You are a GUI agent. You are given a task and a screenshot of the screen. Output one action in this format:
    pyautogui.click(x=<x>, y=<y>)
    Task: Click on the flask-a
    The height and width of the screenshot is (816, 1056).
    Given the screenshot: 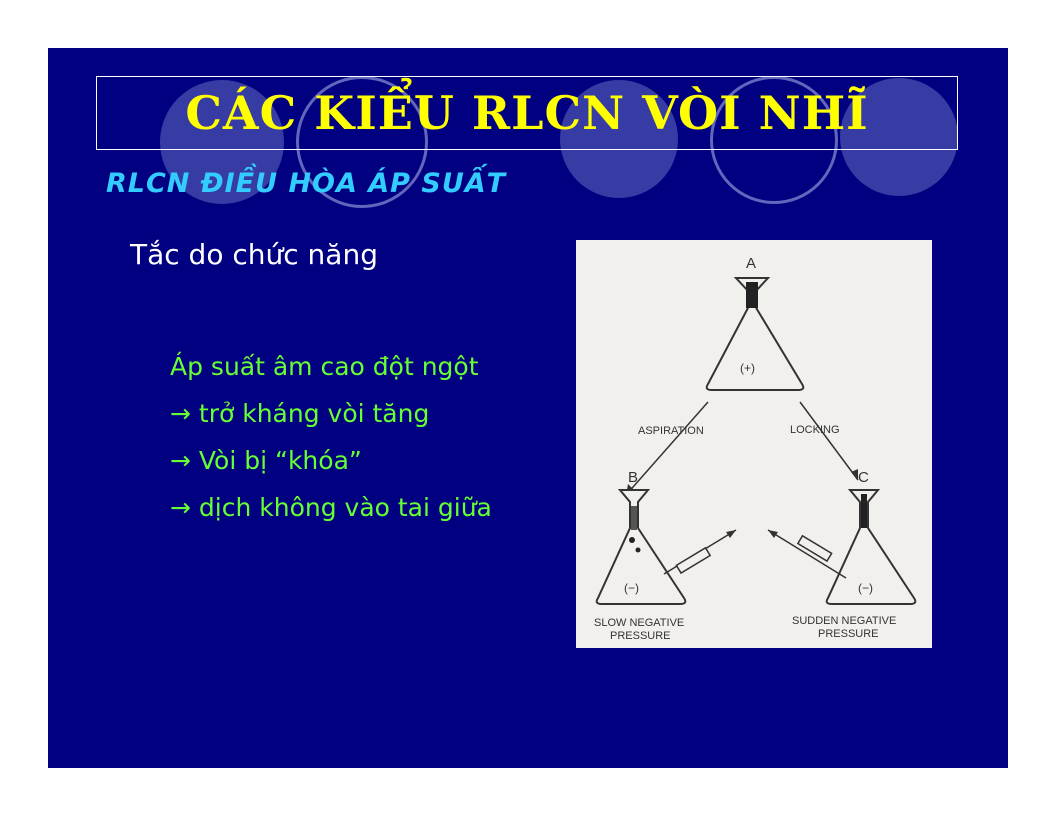 What is the action you would take?
    pyautogui.click(x=755, y=334)
    